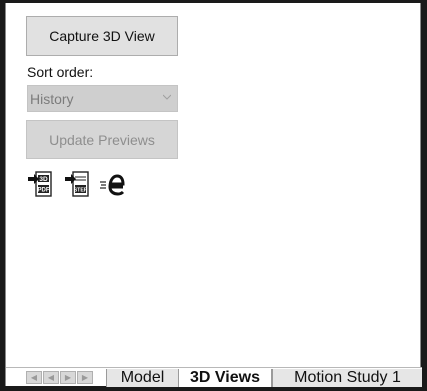 The width and height of the screenshot is (427, 391). What do you see at coordinates (68, 377) in the screenshot?
I see `next-icon: ▶` at bounding box center [68, 377].